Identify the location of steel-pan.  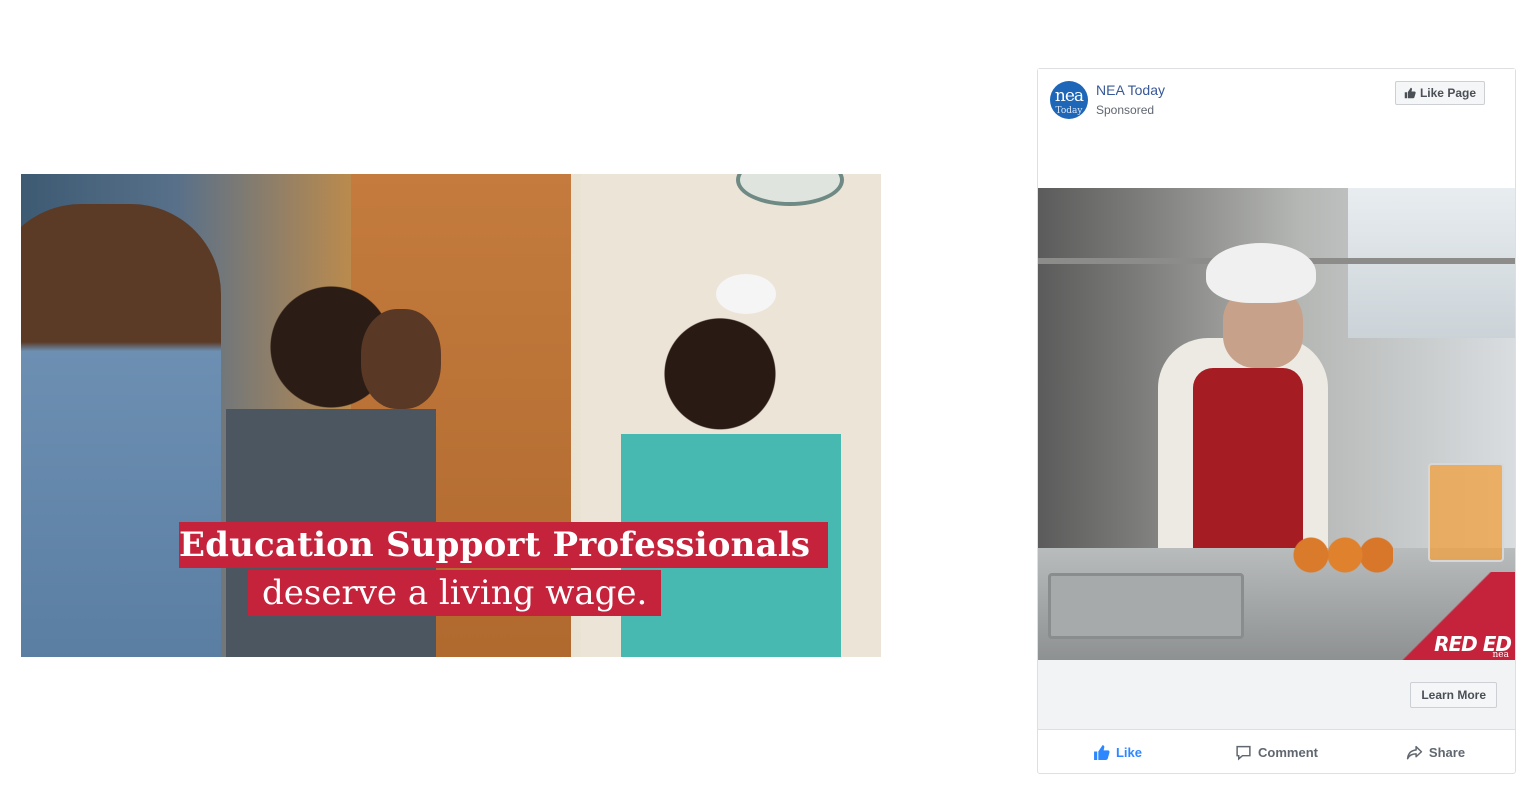
(1146, 606).